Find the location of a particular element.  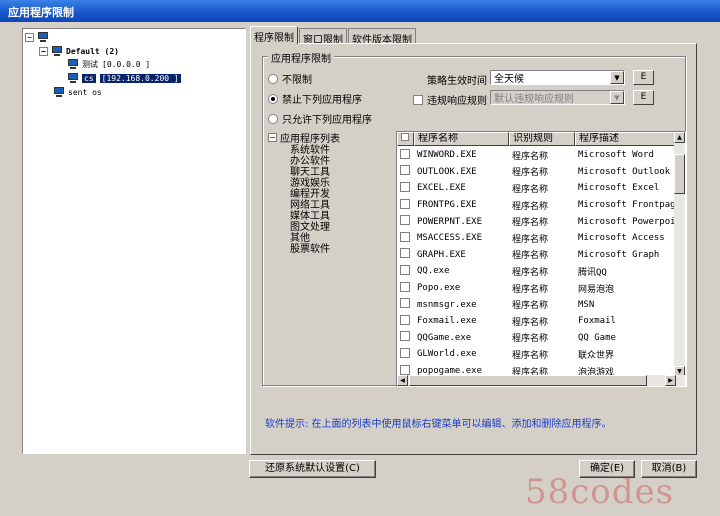

table-row: QQGame.exe 程序名称 QQ Game is located at coordinates (537, 338).